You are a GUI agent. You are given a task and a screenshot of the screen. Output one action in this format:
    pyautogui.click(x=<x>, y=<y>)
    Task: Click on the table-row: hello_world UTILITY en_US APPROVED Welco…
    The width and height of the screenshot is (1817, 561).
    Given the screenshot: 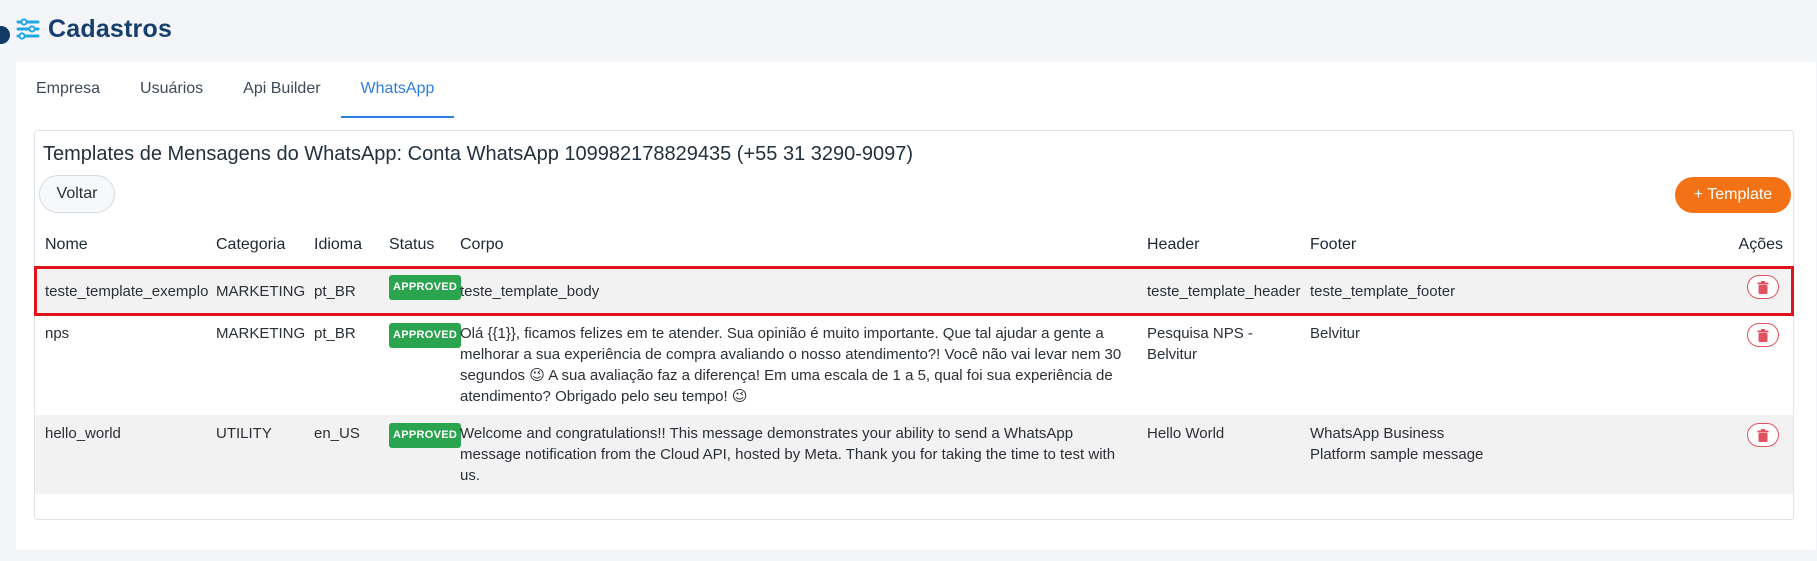 What is the action you would take?
    pyautogui.click(x=914, y=454)
    